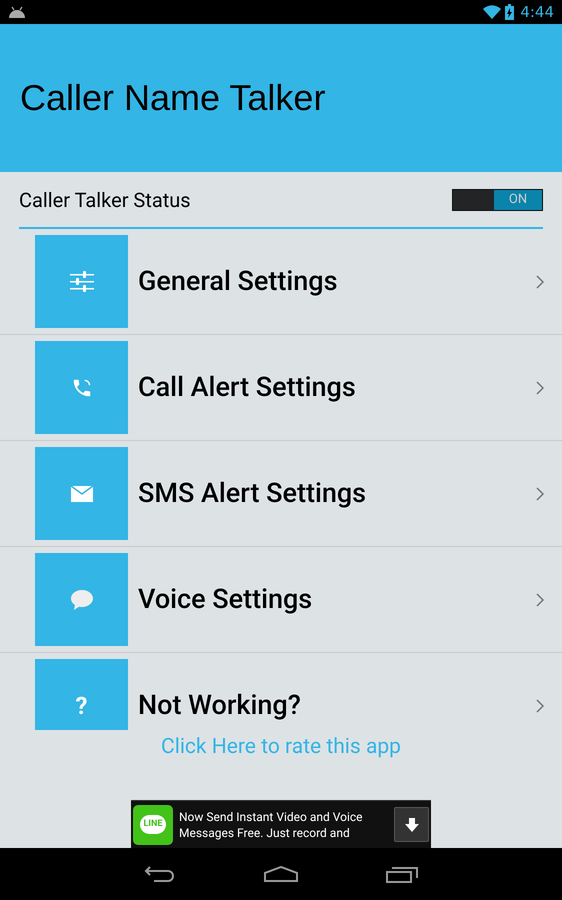 Image resolution: width=562 pixels, height=900 pixels. What do you see at coordinates (17, 12) in the screenshot?
I see `android-icon` at bounding box center [17, 12].